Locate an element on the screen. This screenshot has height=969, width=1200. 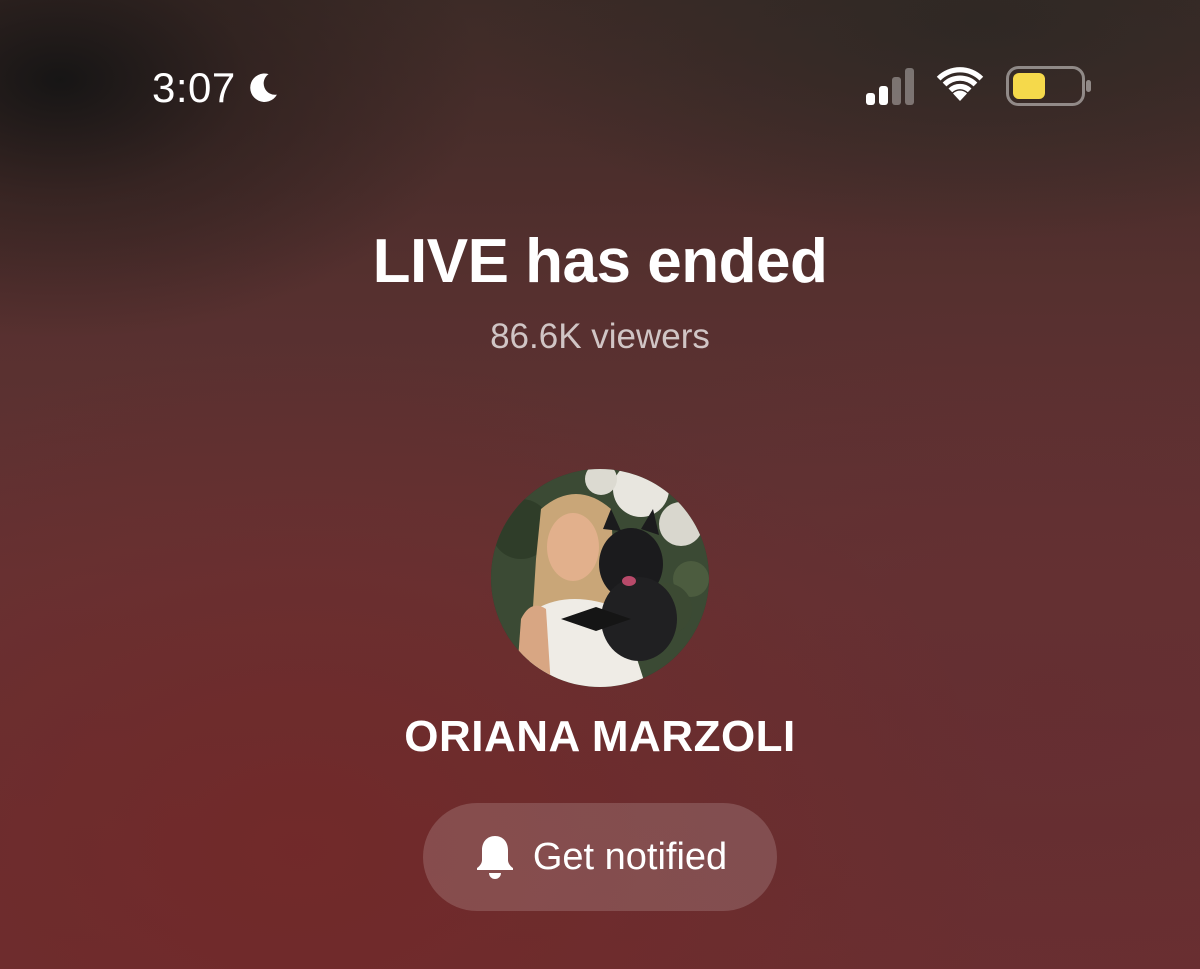
get-notified-button: Get notified is located at coordinates (600, 857).